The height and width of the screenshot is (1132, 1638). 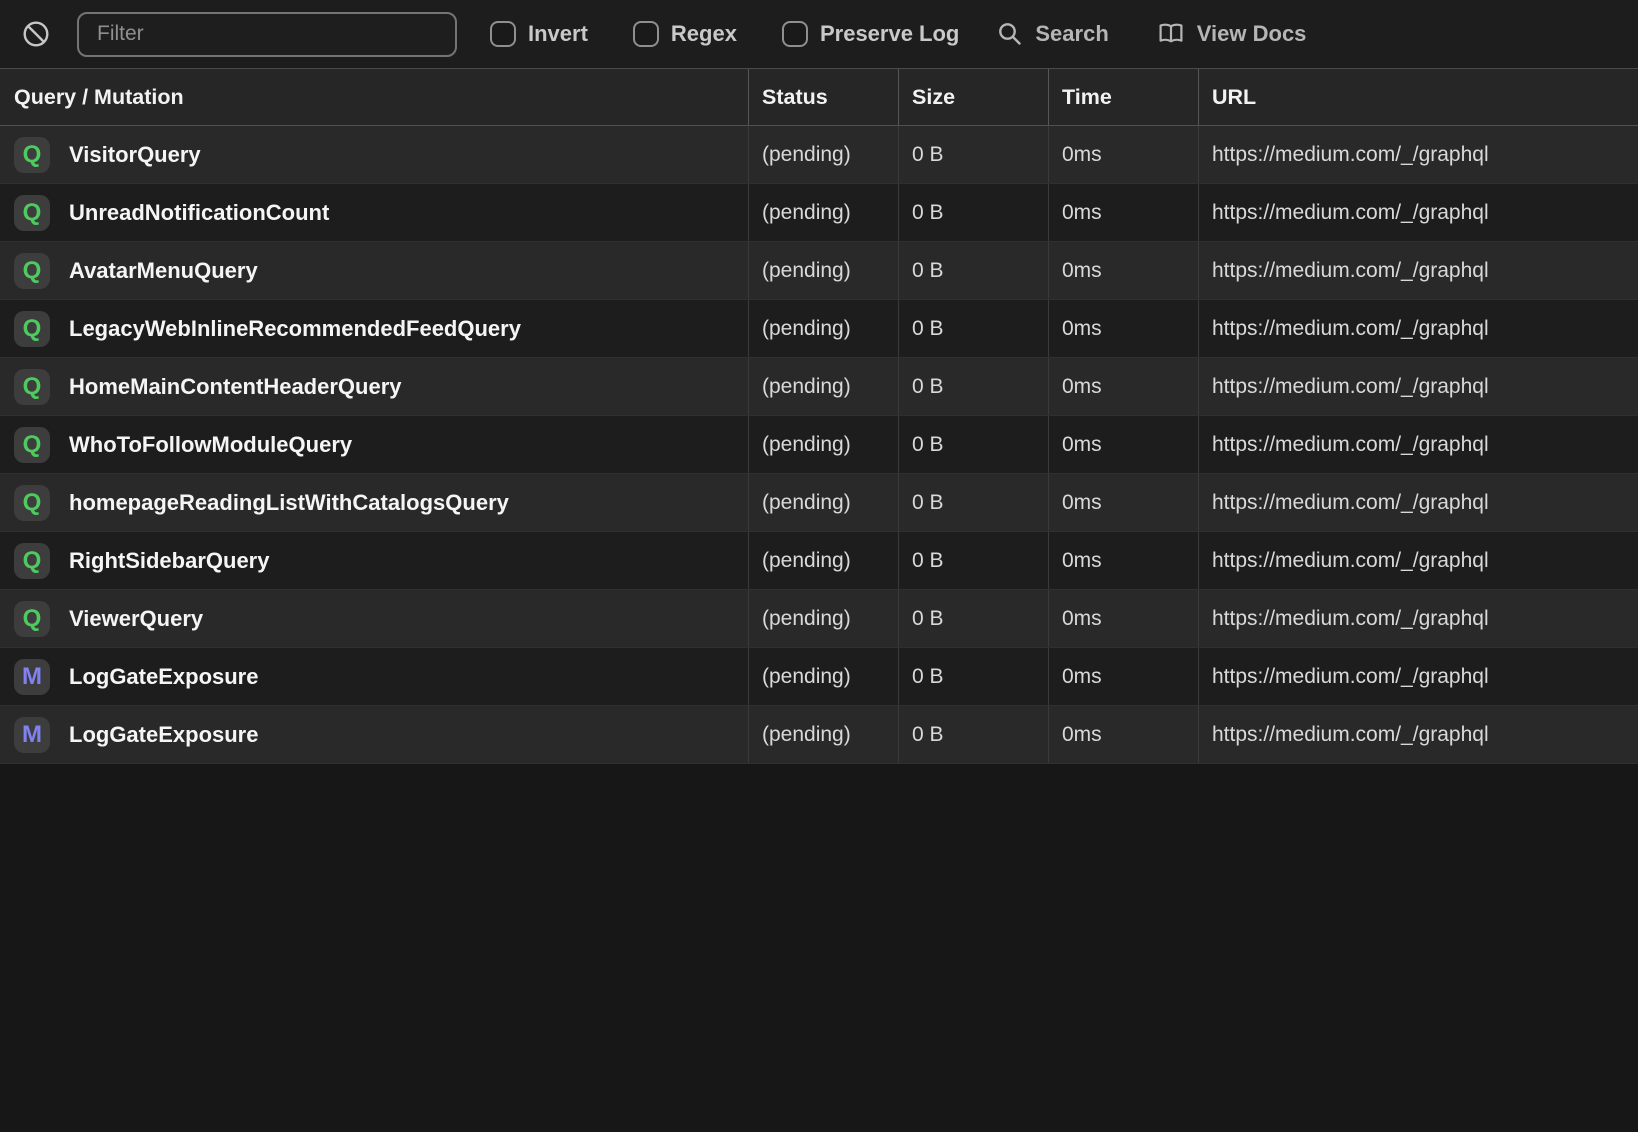 I want to click on operation-name: UnreadNotificationCount, so click(x=199, y=212).